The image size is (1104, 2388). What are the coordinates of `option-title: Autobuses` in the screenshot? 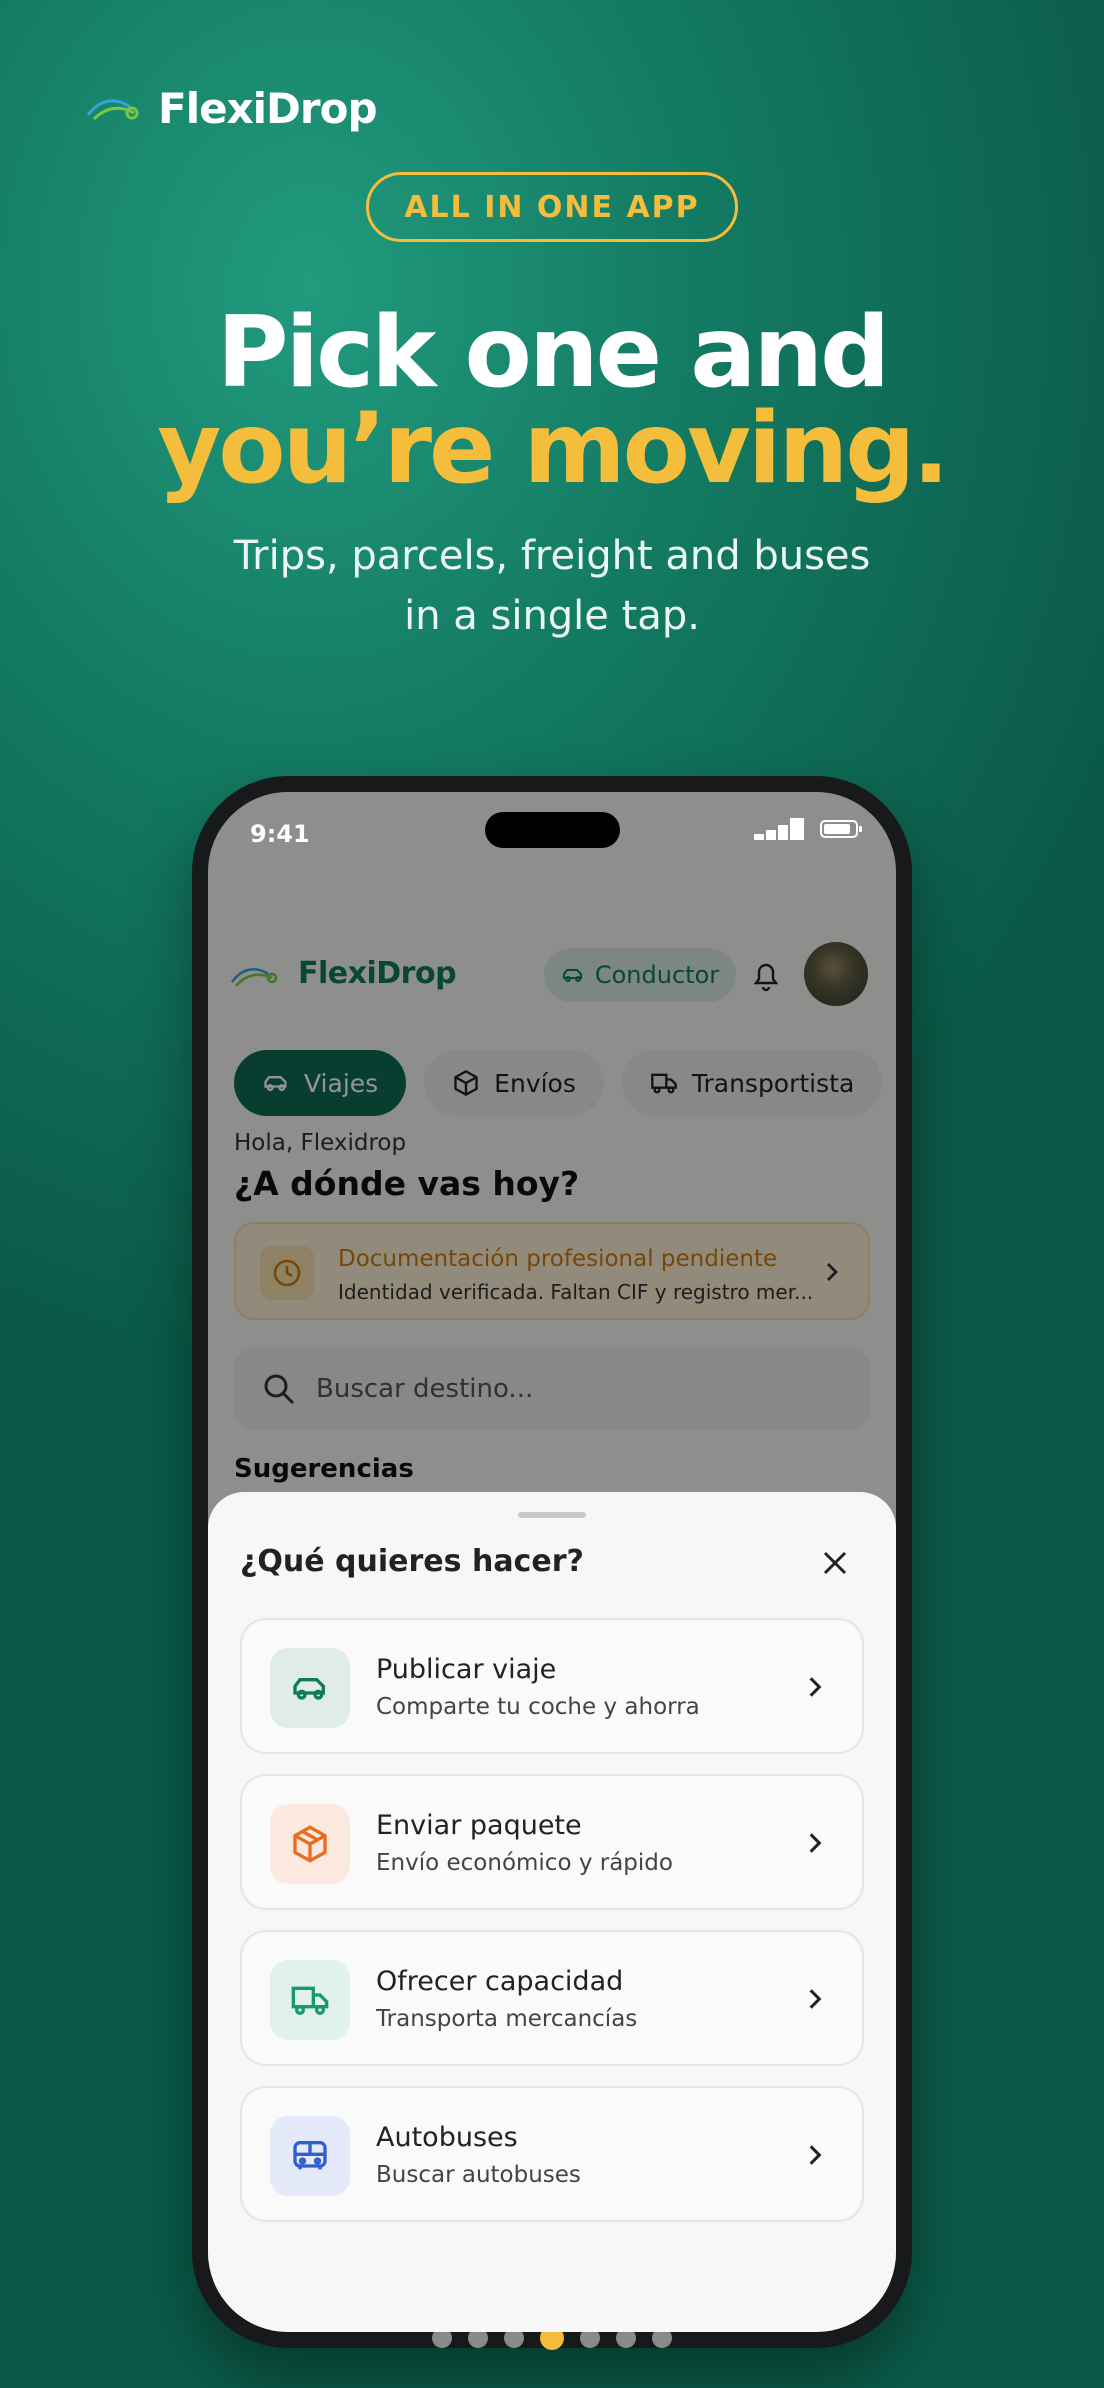 It's located at (447, 2137).